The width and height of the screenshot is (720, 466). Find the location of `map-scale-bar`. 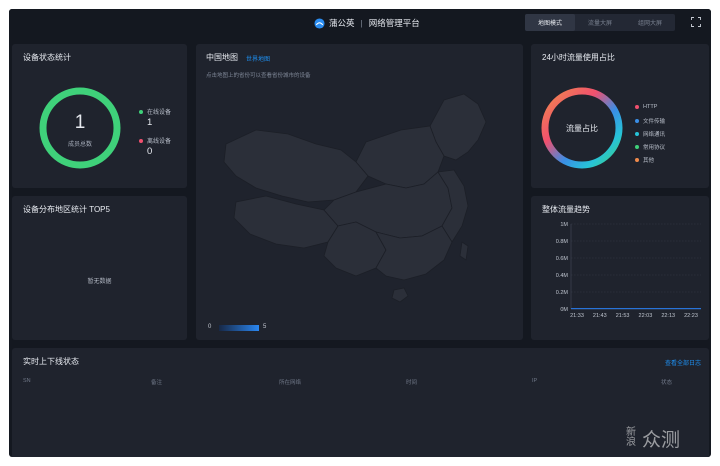

map-scale-bar is located at coordinates (239, 328).